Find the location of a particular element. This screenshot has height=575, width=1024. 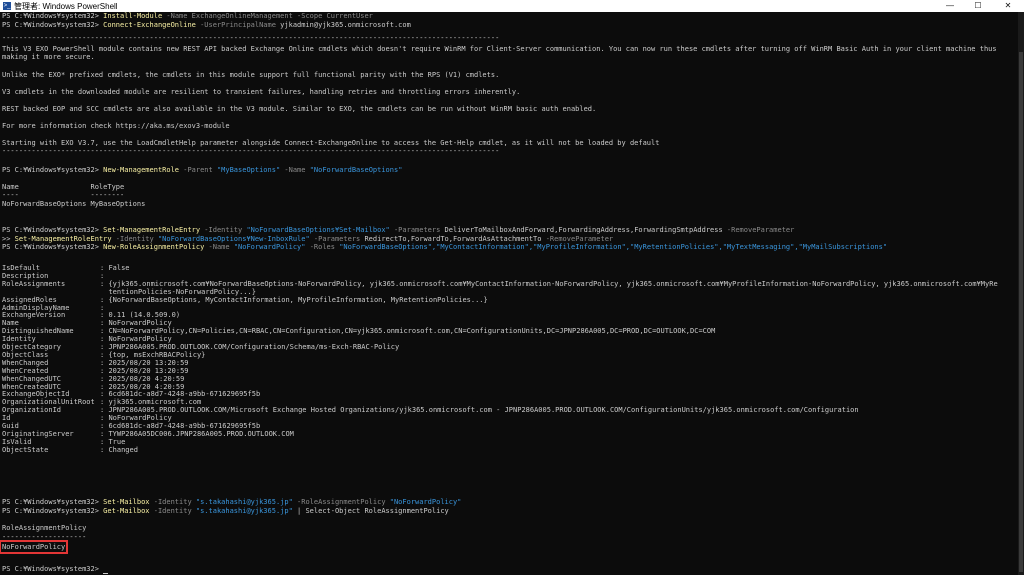

close-button: ✕ is located at coordinates (1008, 6).